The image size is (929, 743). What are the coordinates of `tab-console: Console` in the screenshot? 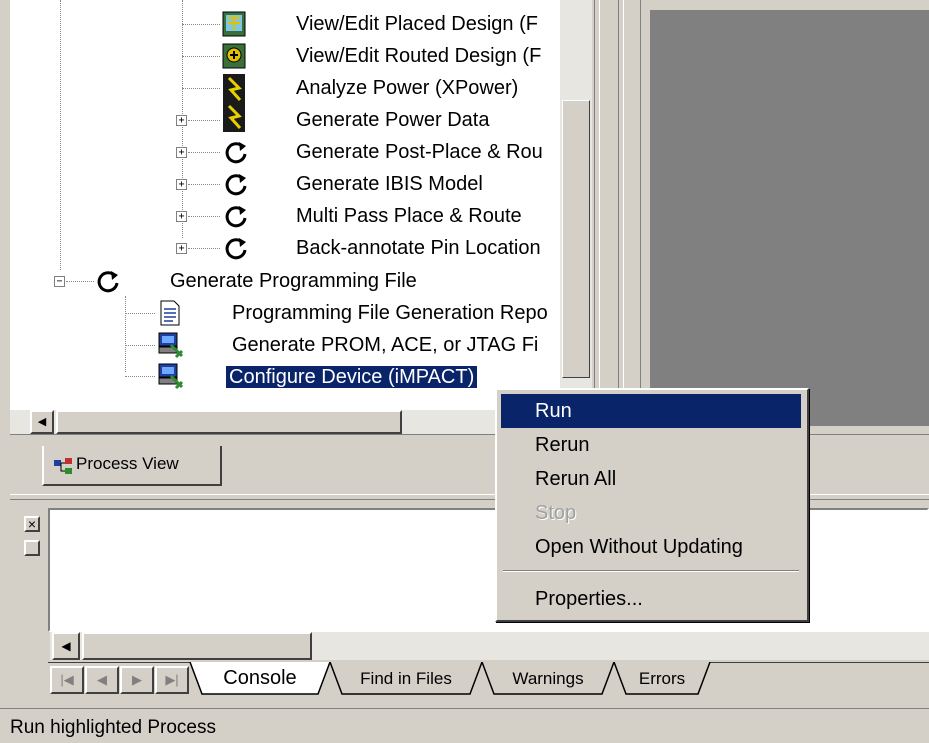 It's located at (260, 678).